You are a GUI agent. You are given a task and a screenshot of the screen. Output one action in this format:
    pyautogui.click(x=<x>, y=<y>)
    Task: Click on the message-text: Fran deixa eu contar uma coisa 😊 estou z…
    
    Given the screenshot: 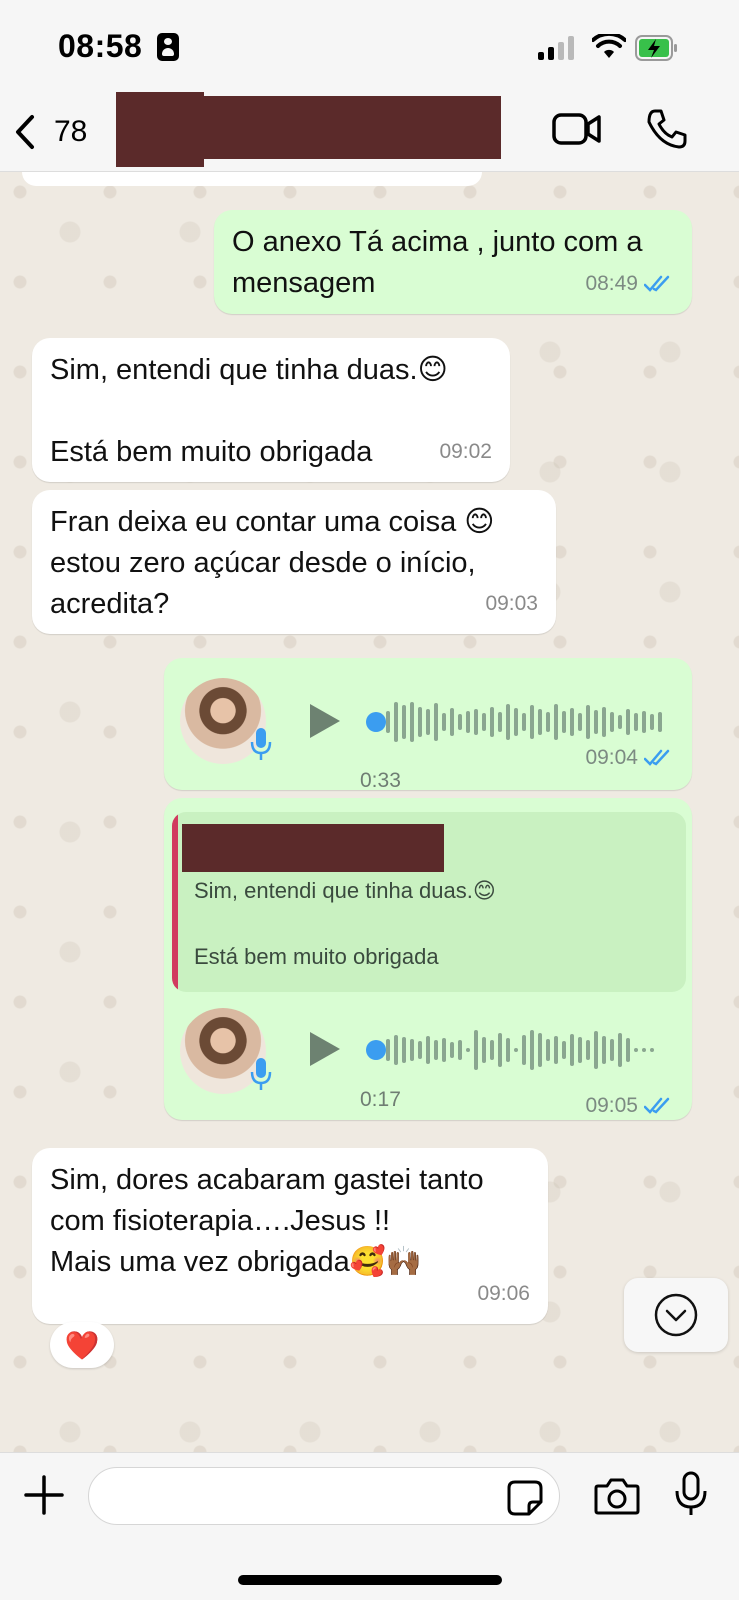 What is the action you would take?
    pyautogui.click(x=272, y=563)
    